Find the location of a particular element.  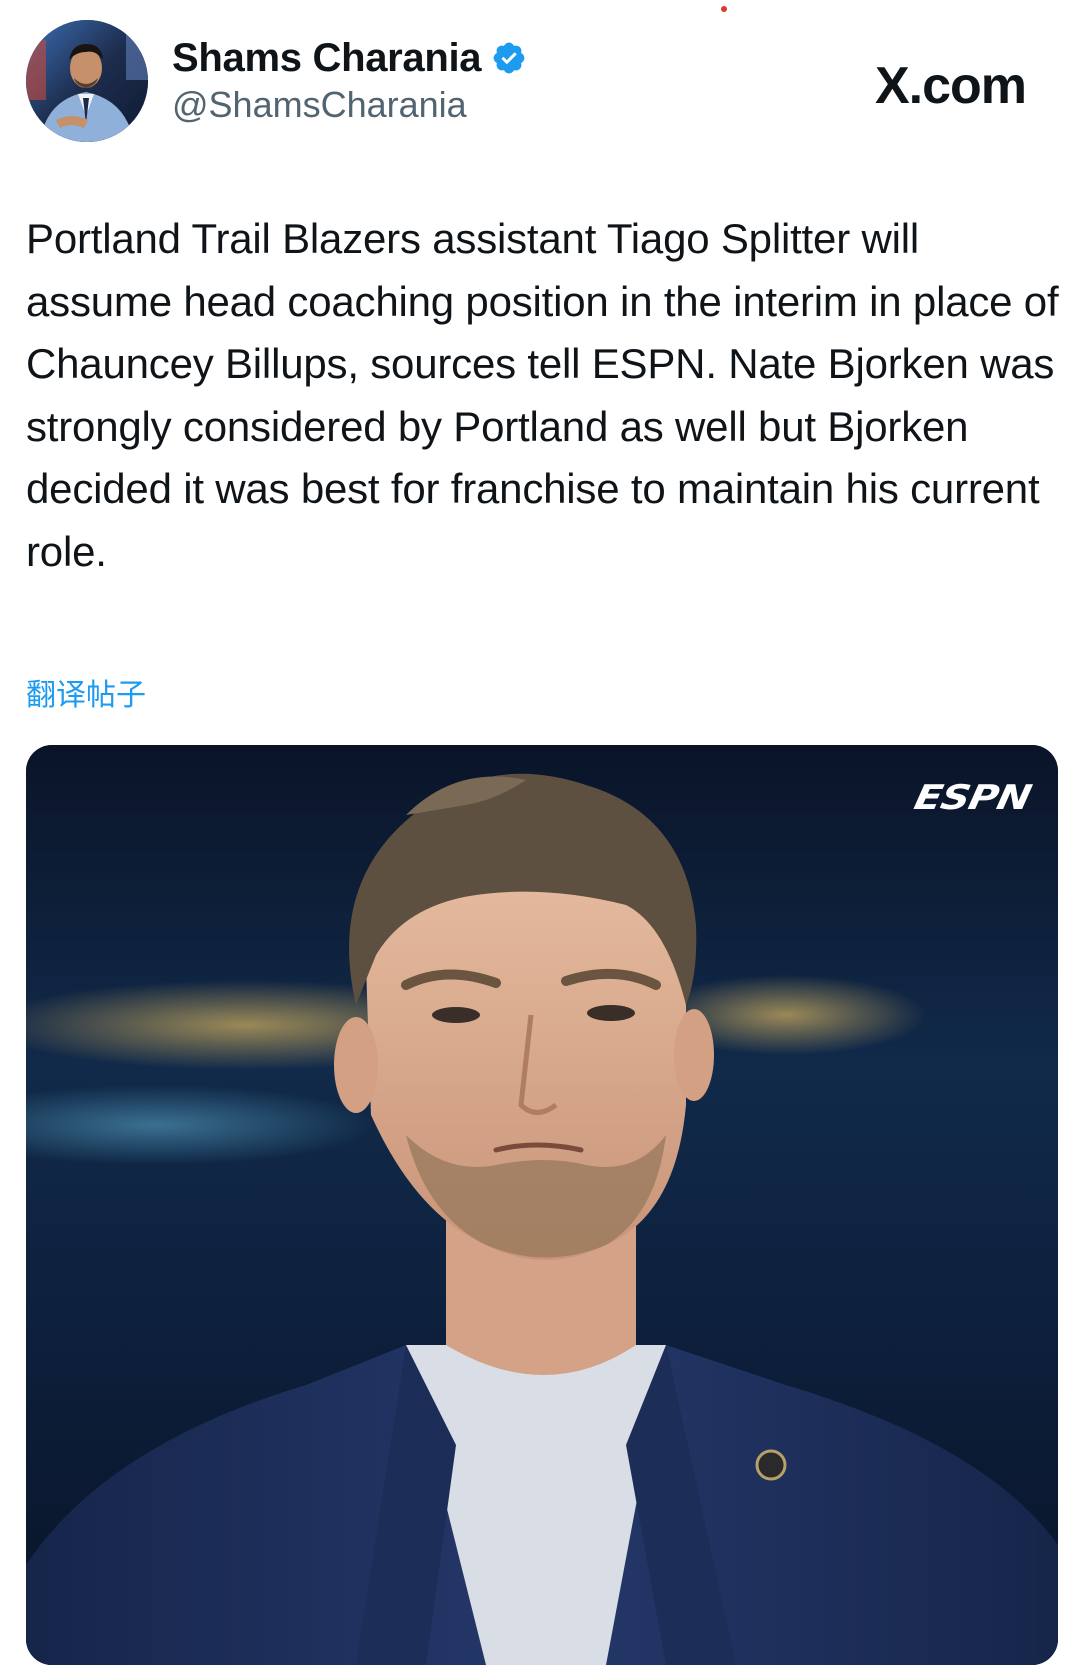

author-avatar is located at coordinates (87, 81).